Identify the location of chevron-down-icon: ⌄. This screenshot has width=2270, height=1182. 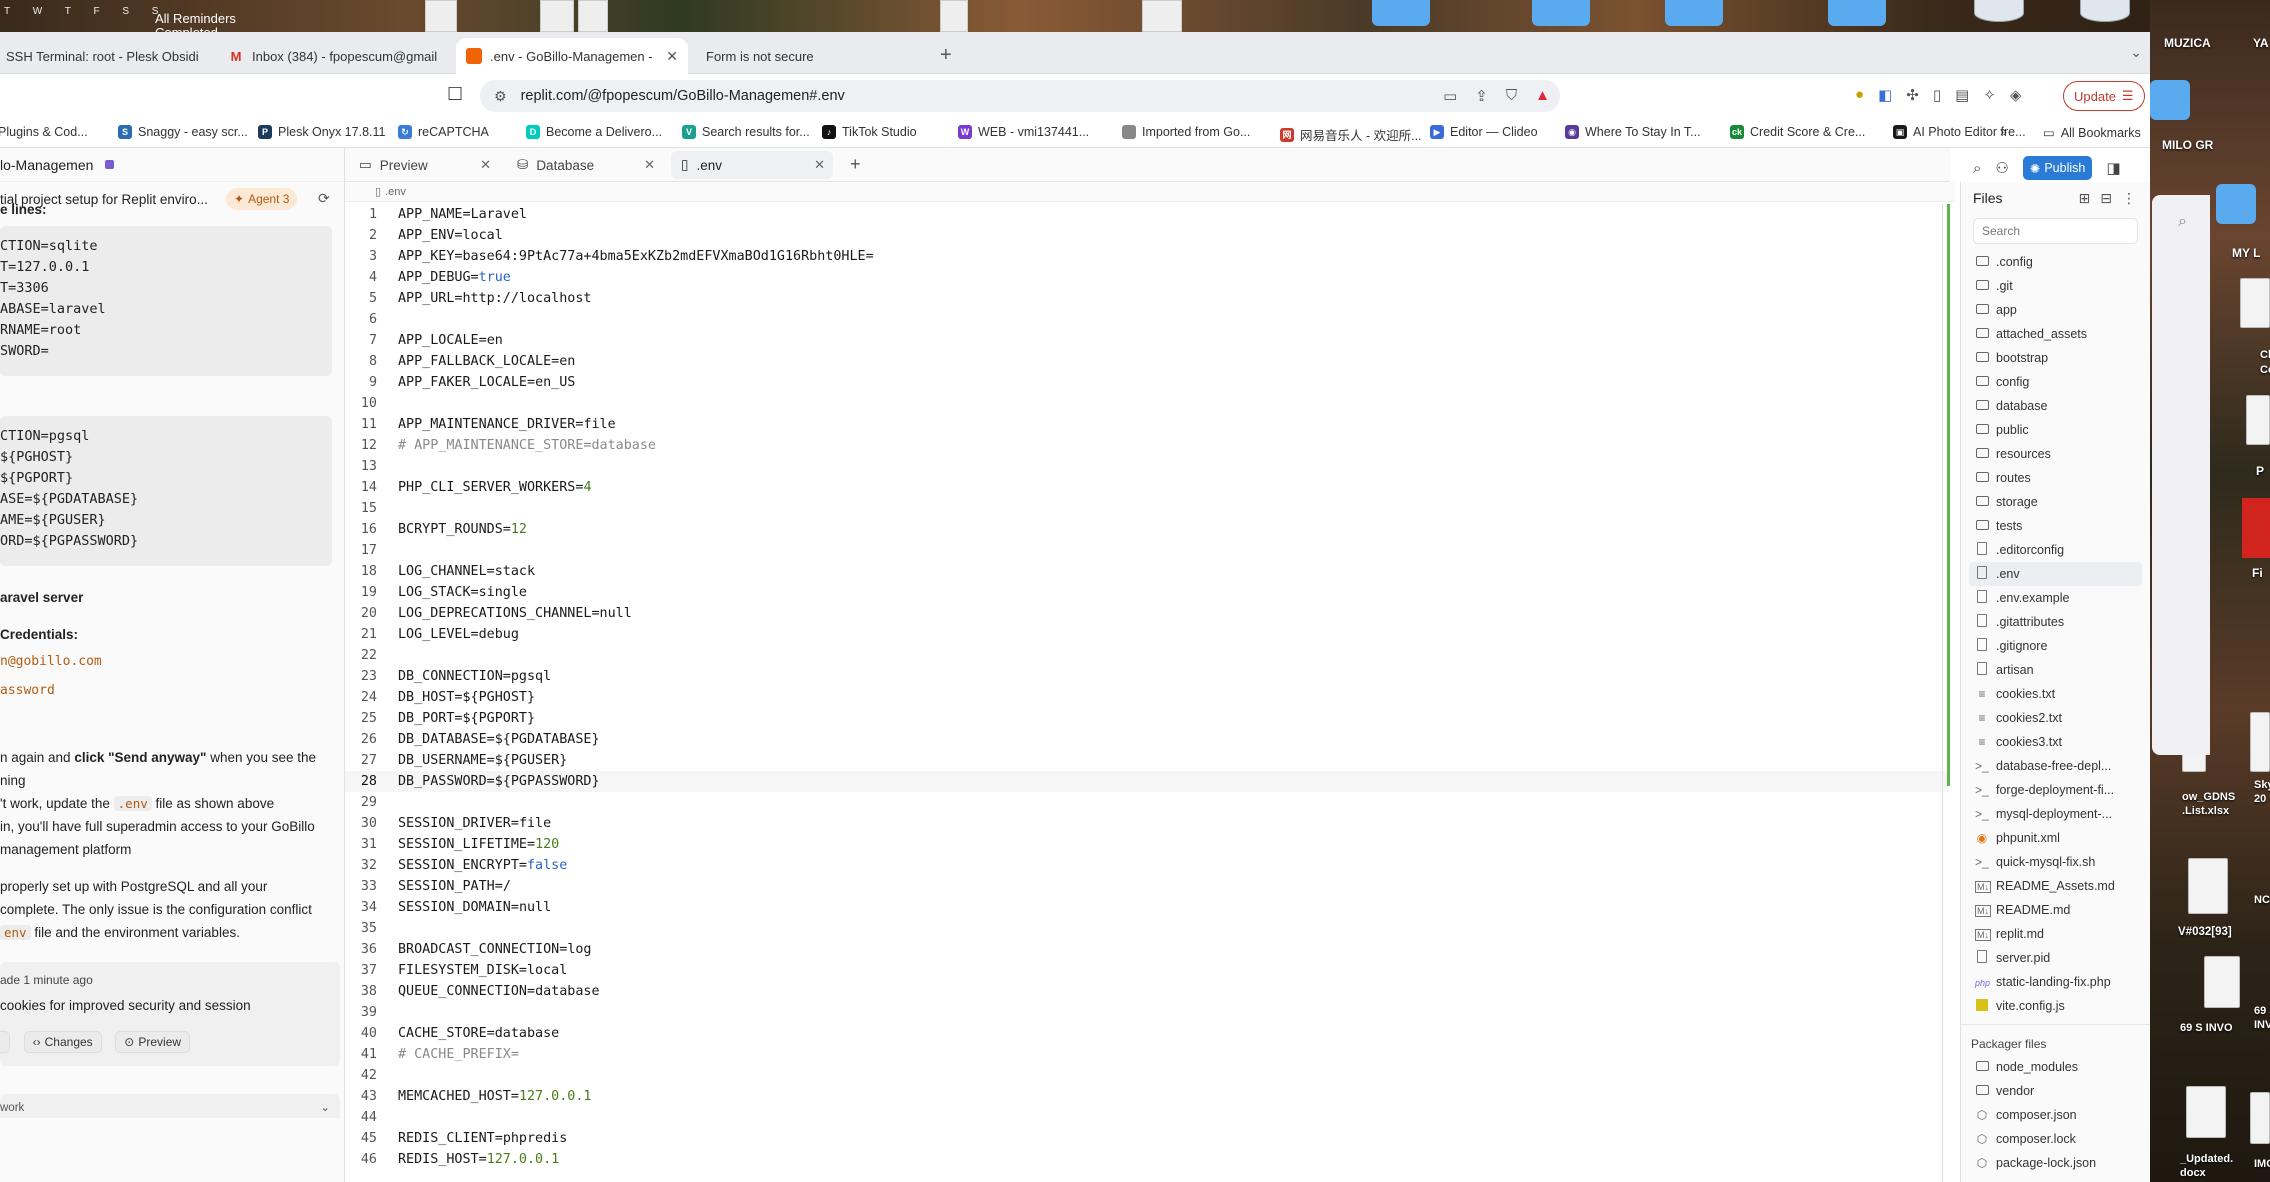
(2136, 52).